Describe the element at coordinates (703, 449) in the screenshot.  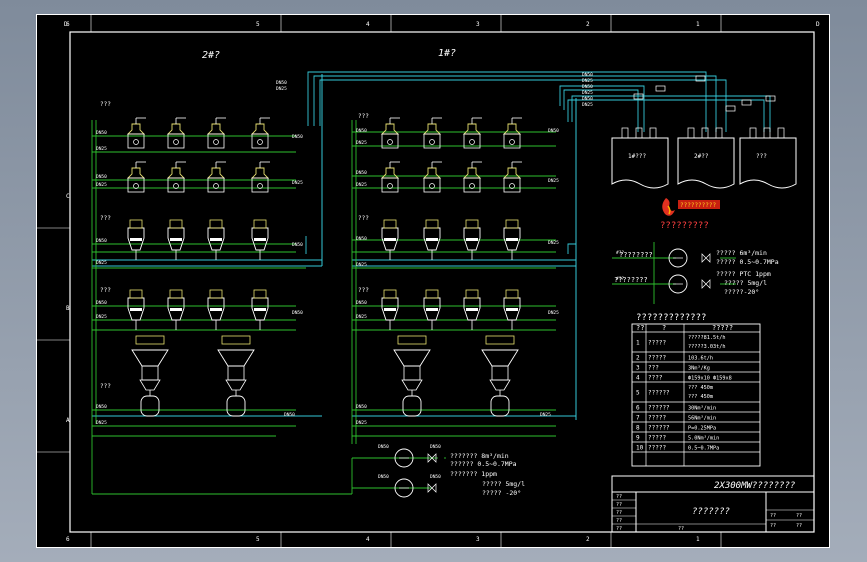
I see `table-cell-value: 0.5~0.7MPa` at that location.